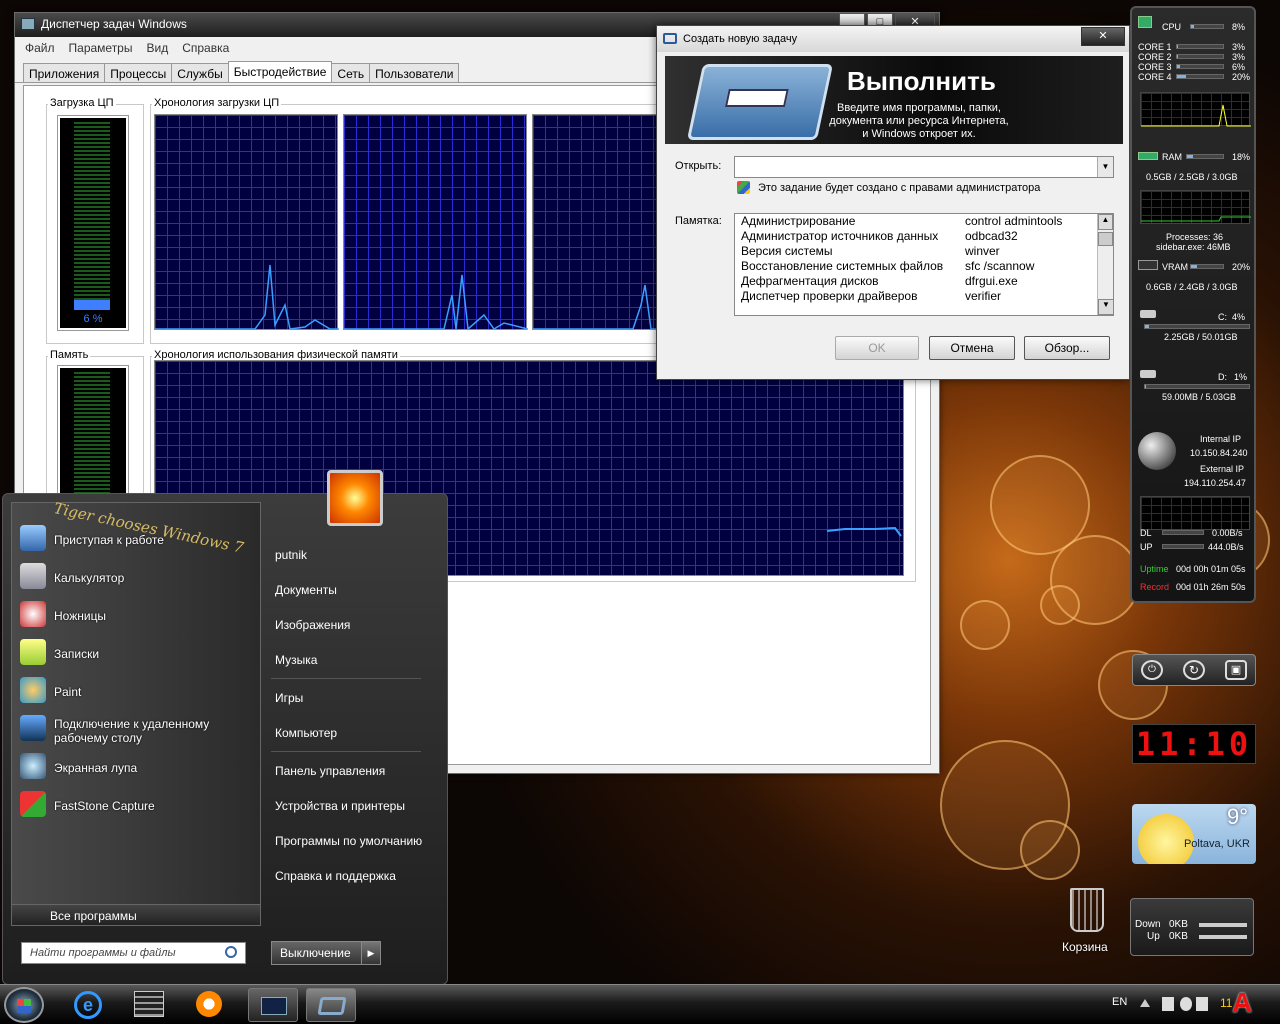  What do you see at coordinates (82, 103) in the screenshot?
I see `cpu-usage-label: Загрузка ЦП` at bounding box center [82, 103].